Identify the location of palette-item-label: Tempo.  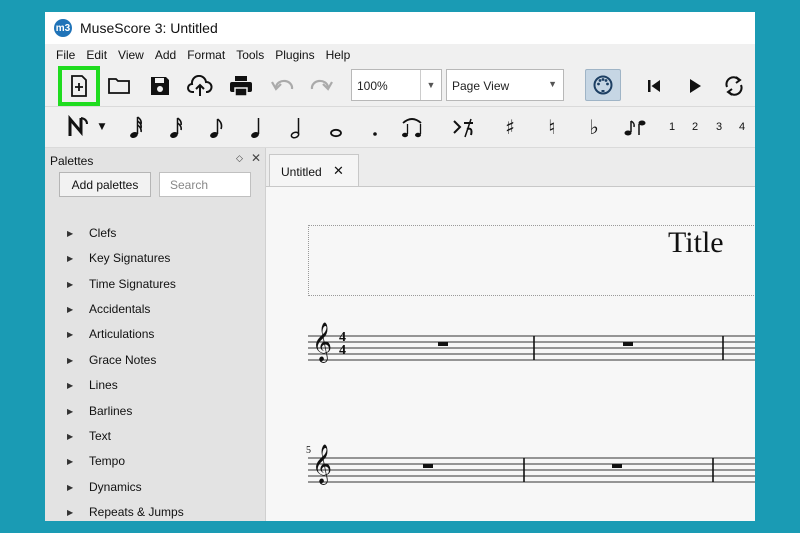
(107, 461).